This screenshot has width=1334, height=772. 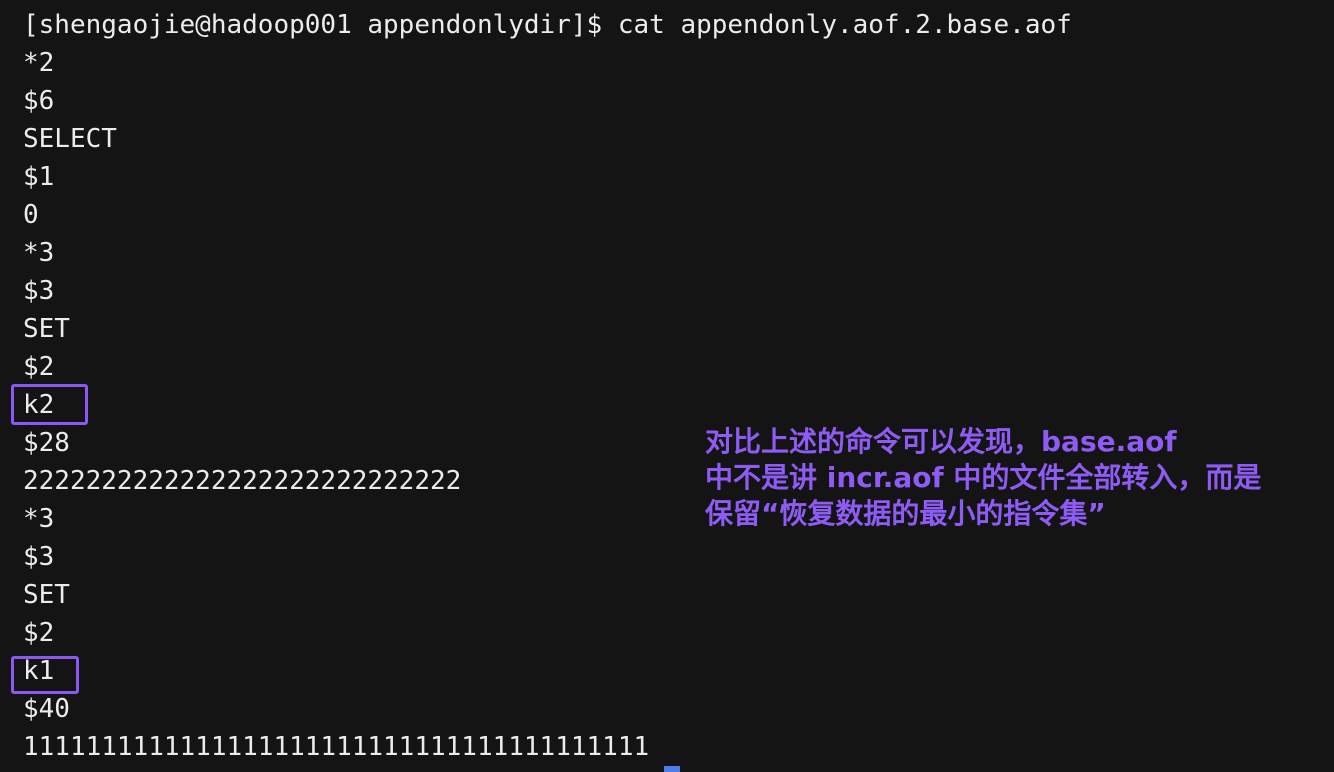 I want to click on terminal-cursor, so click(x=672, y=769).